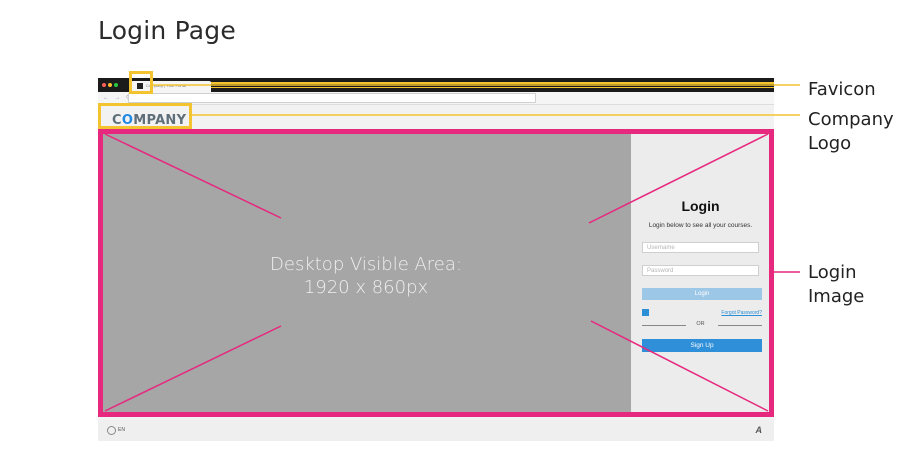 This screenshot has width=910, height=470. I want to click on login-image-callout: Login Image, so click(836, 285).